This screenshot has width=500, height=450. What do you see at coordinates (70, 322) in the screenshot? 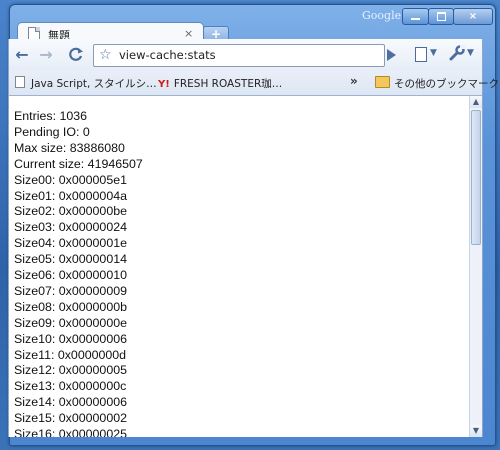
I see `stats-line: Size09: 0x0000000e` at bounding box center [70, 322].